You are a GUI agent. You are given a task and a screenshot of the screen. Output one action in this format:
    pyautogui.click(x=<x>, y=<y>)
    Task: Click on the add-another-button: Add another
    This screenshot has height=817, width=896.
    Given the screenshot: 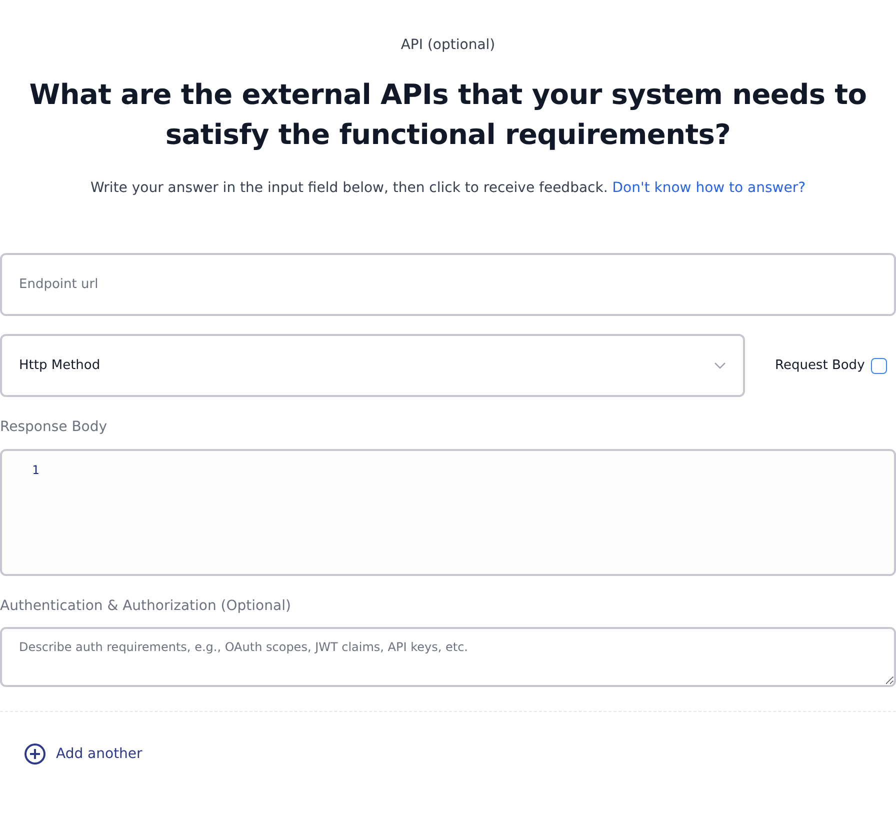 What is the action you would take?
    pyautogui.click(x=83, y=754)
    